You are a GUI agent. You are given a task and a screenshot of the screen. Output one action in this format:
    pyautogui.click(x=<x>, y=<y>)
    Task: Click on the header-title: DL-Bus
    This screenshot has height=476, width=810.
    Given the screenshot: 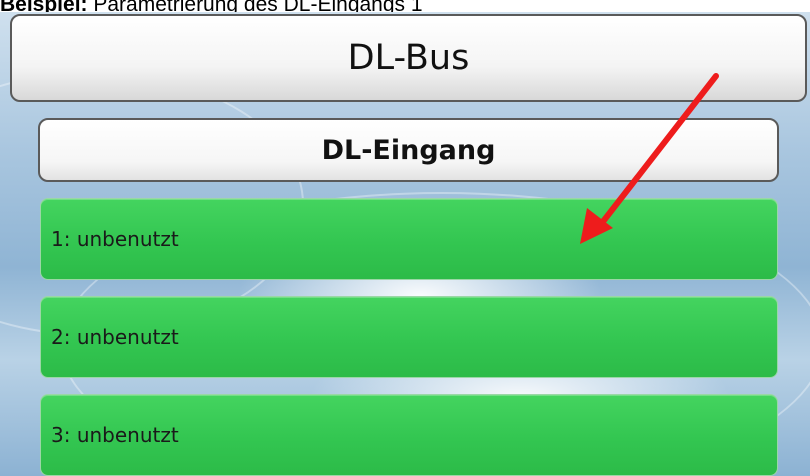 What is the action you would take?
    pyautogui.click(x=408, y=58)
    